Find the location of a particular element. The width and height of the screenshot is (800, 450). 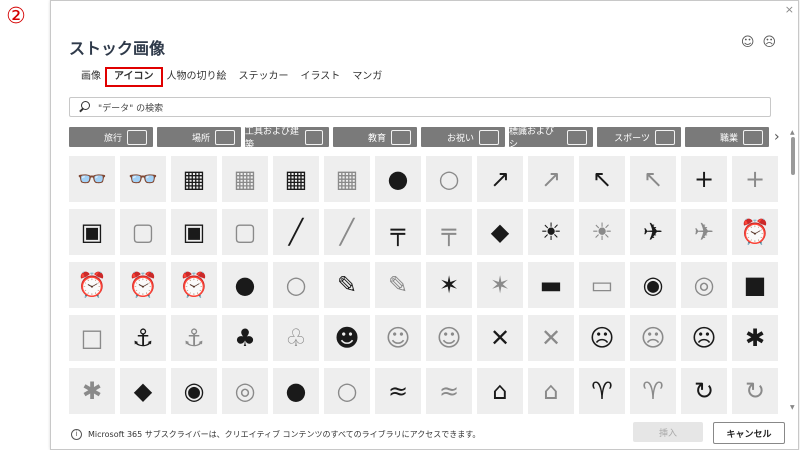

category-next-arrow-icon: › is located at coordinates (777, 137).